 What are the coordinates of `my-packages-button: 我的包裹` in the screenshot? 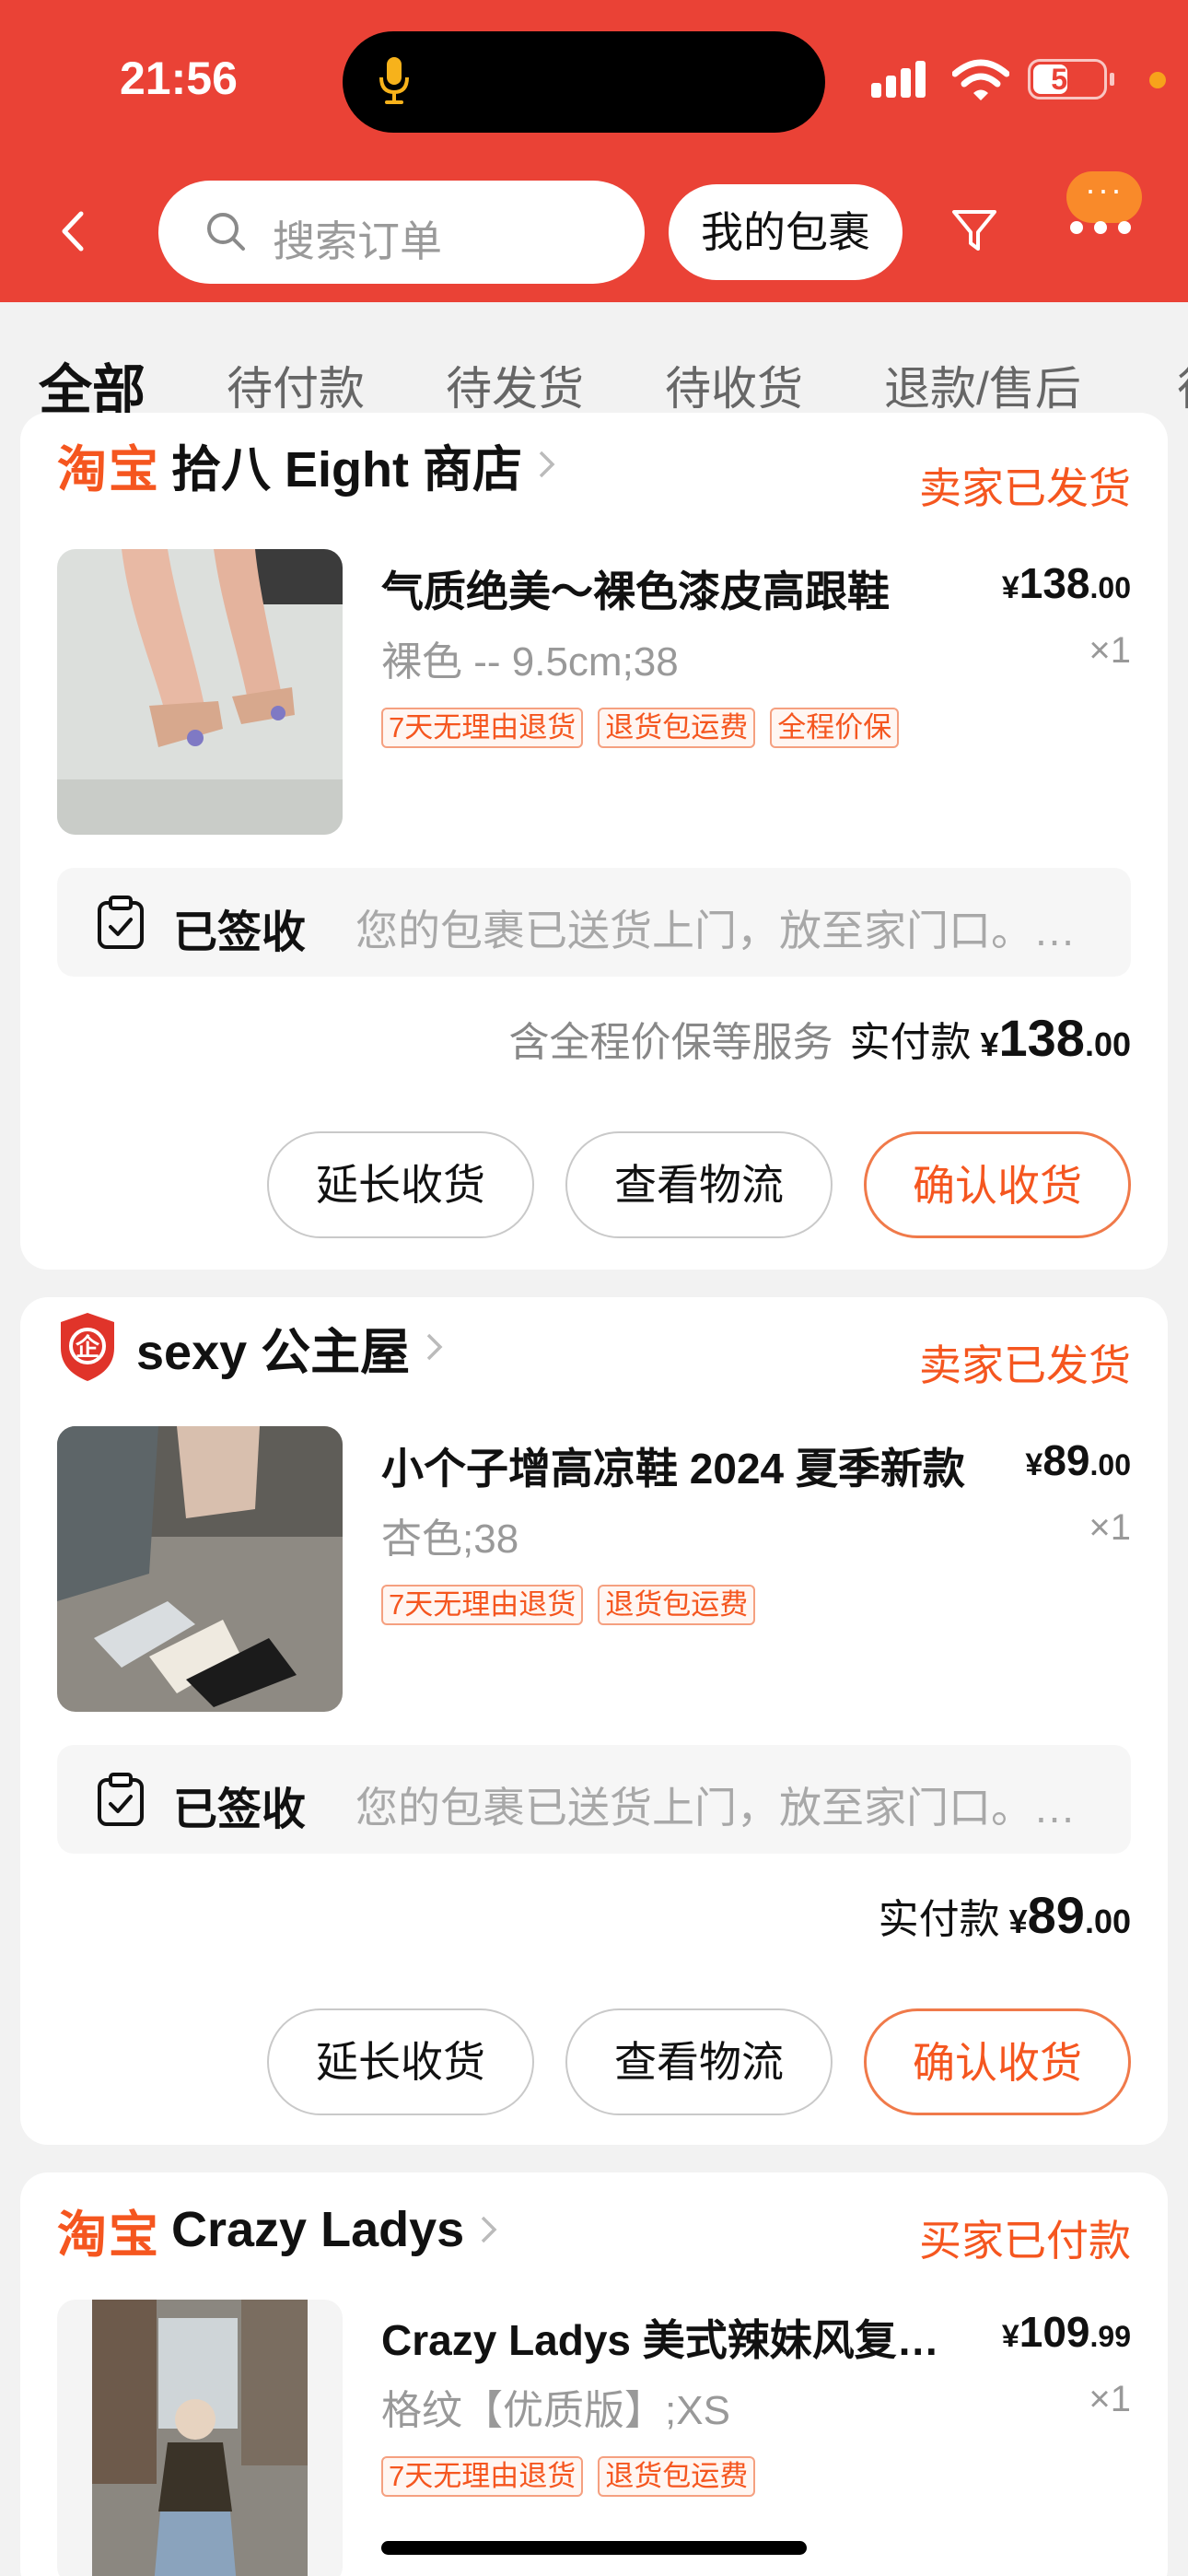 It's located at (786, 232).